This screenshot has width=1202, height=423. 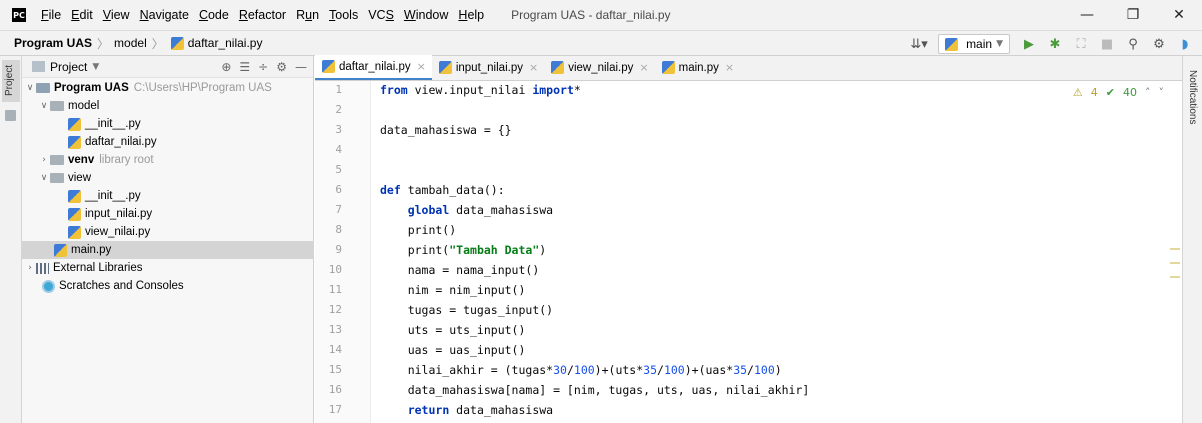 What do you see at coordinates (335, 329) in the screenshot?
I see `line-number: 13` at bounding box center [335, 329].